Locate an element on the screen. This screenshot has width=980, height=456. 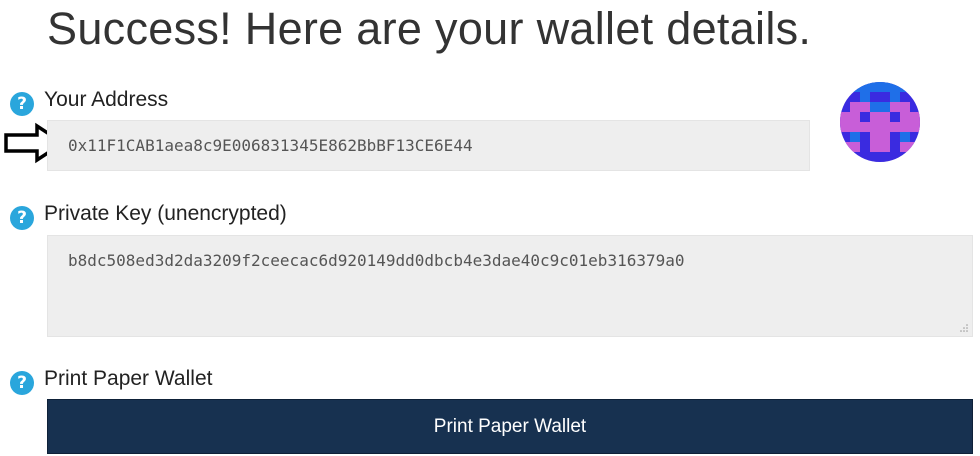
private-key-label: Private Key (unencrypted) is located at coordinates (165, 213).